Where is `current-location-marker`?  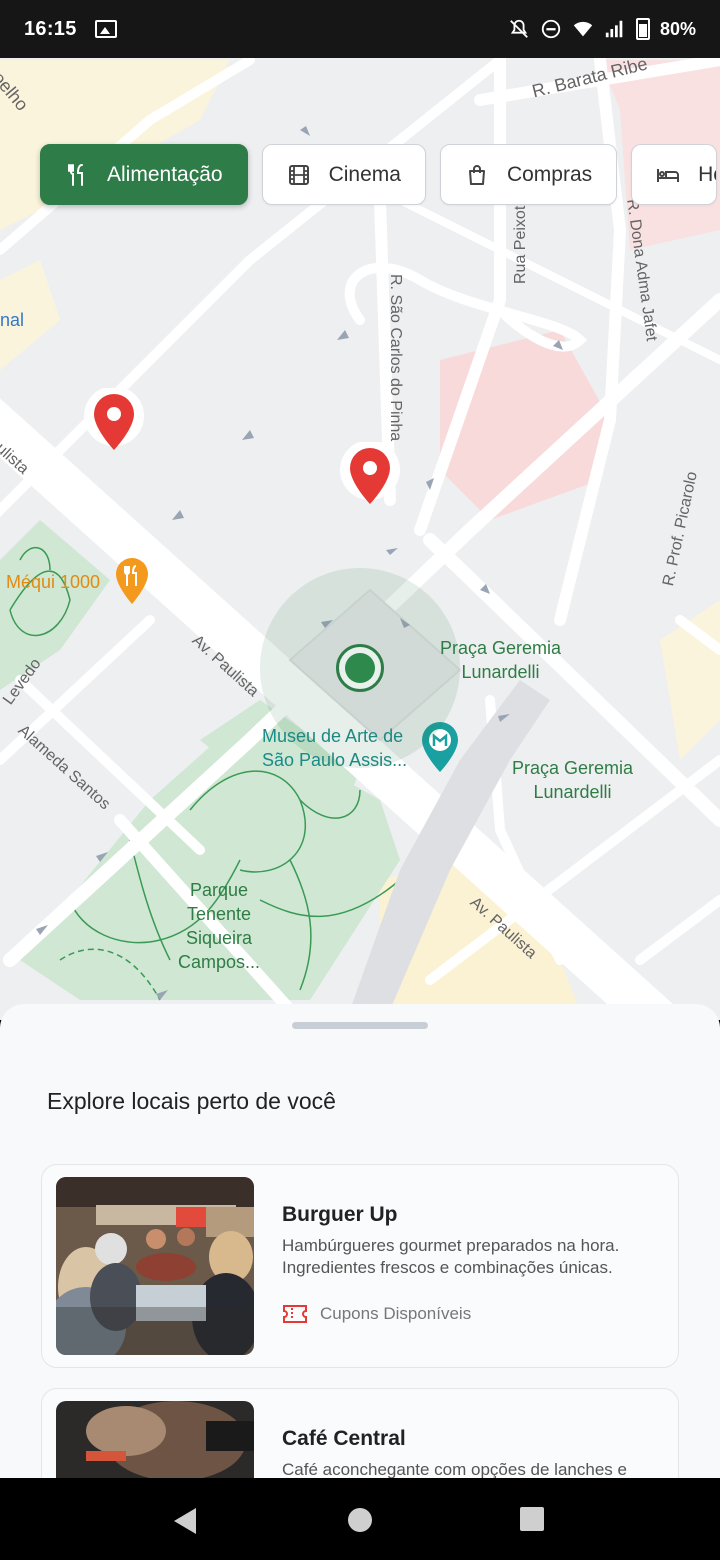 current-location-marker is located at coordinates (360, 668).